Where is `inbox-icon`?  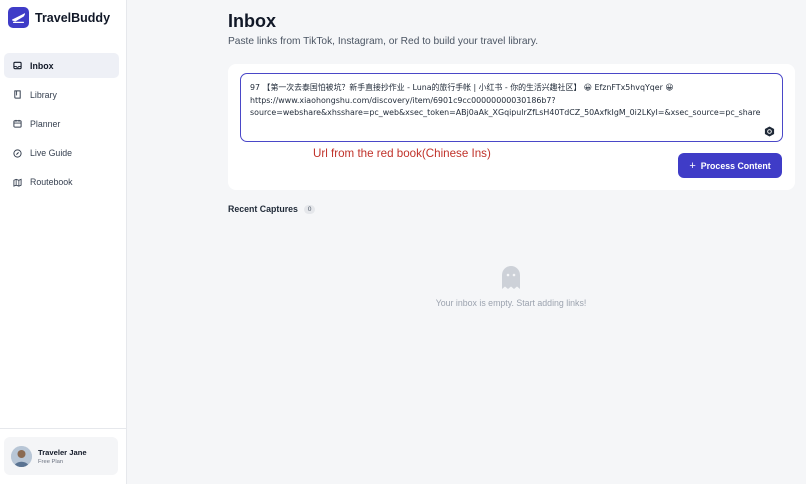
inbox-icon is located at coordinates (17, 65).